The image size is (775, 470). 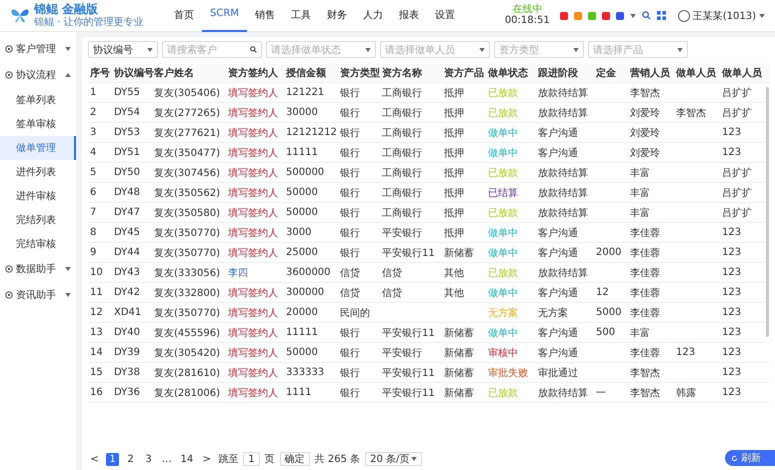 I want to click on nav-tab: 首页, so click(x=184, y=16).